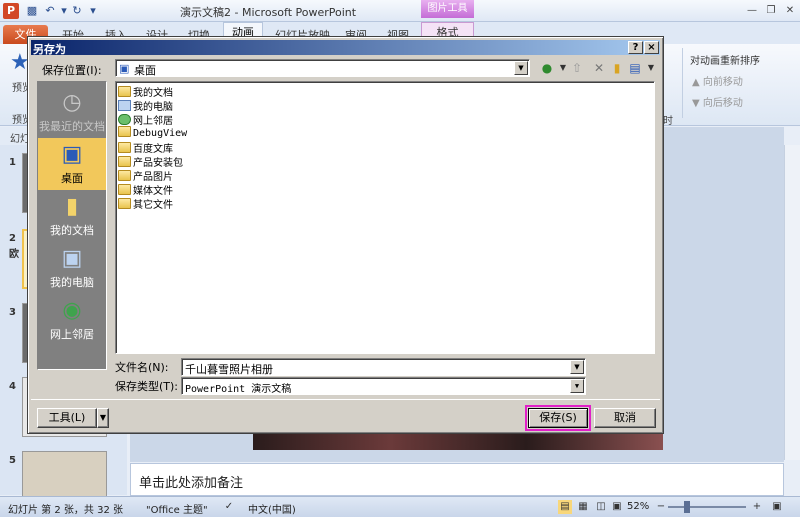  I want to click on slide-text-fragment: 欧, so click(14, 254).